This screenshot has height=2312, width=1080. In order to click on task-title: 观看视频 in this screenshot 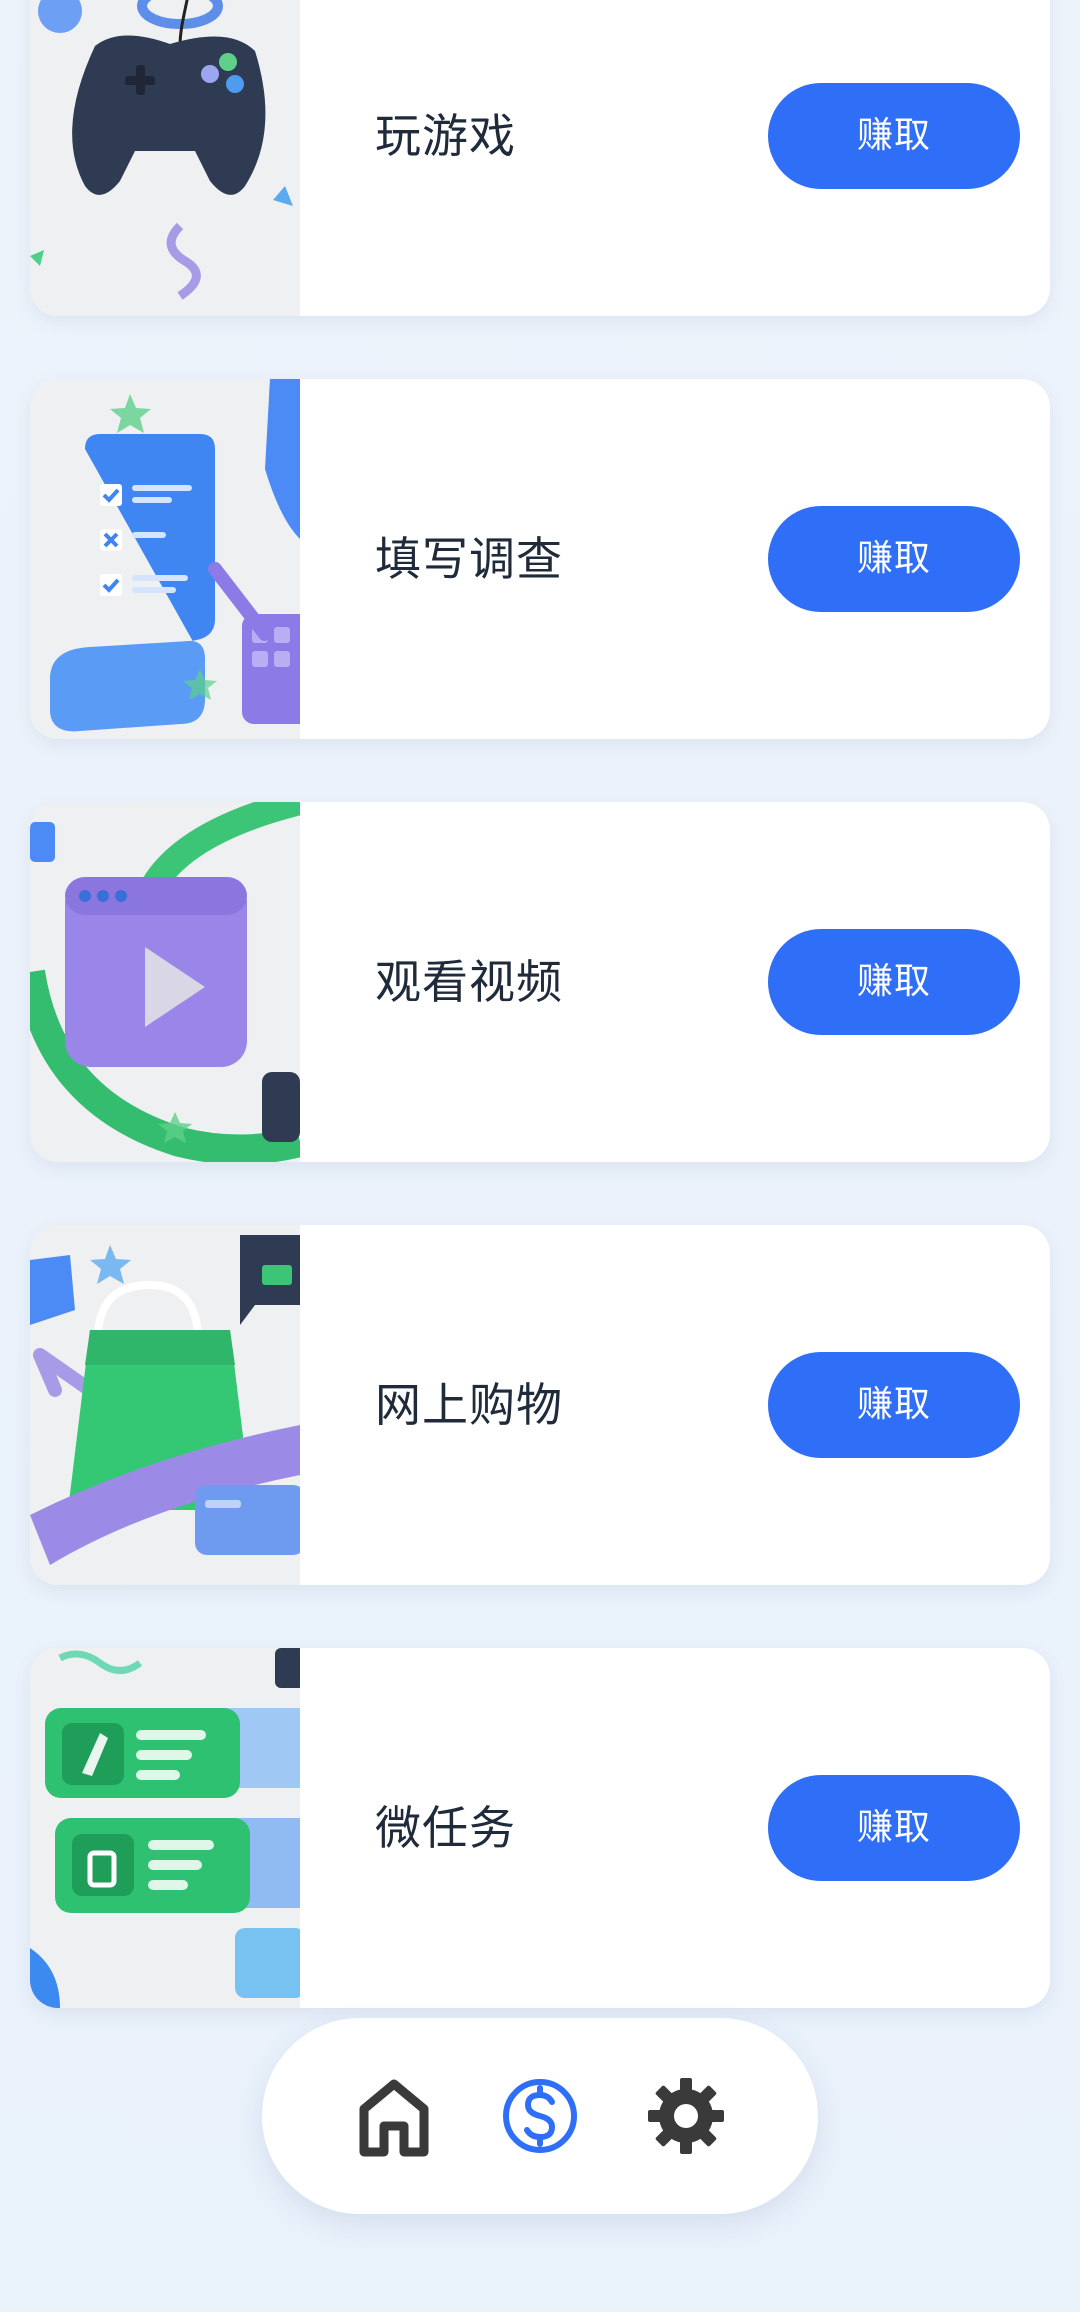, I will do `click(469, 982)`.